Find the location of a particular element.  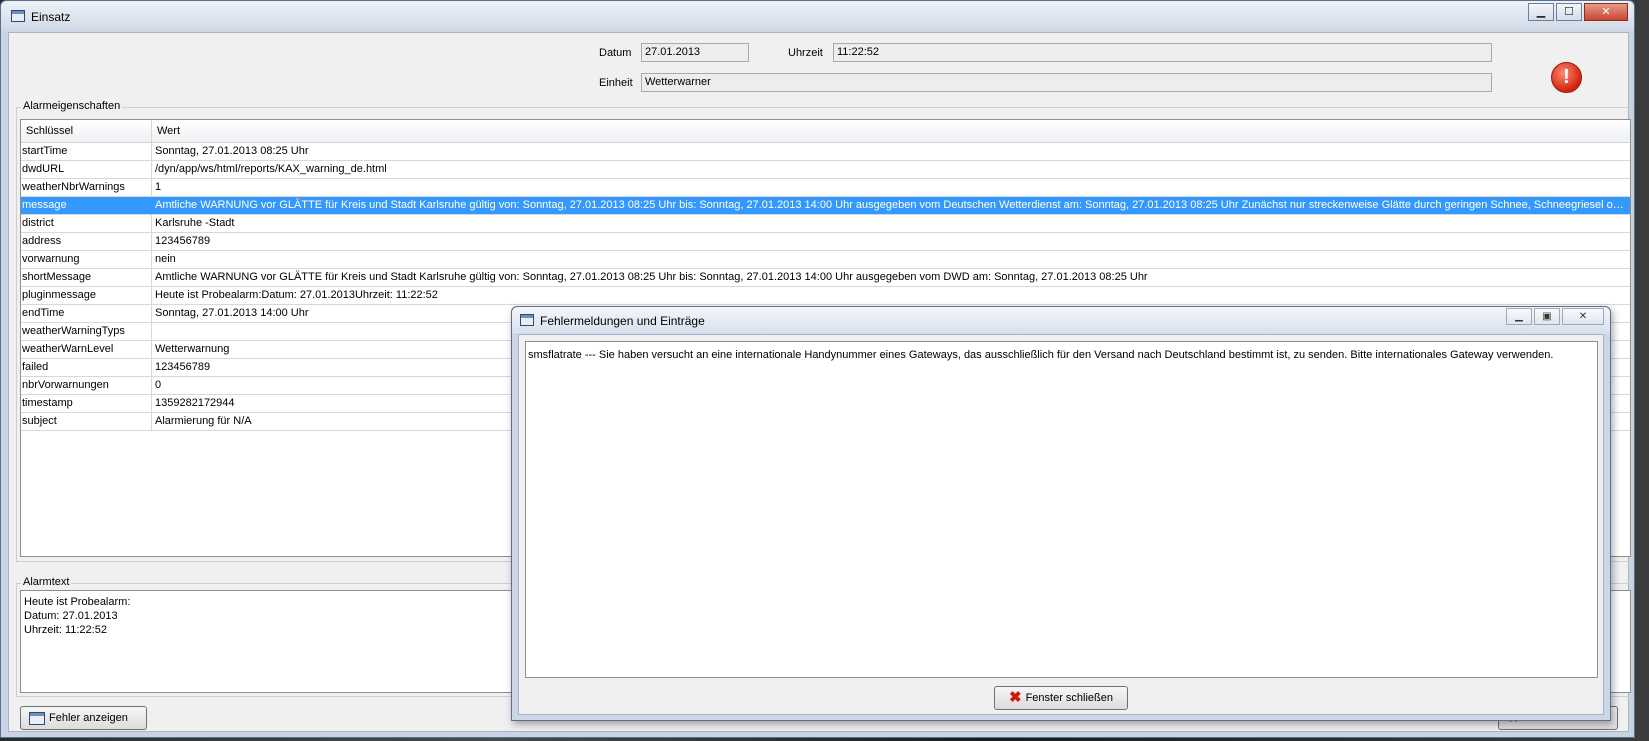

minimize-button: ▁ is located at coordinates (1541, 12).